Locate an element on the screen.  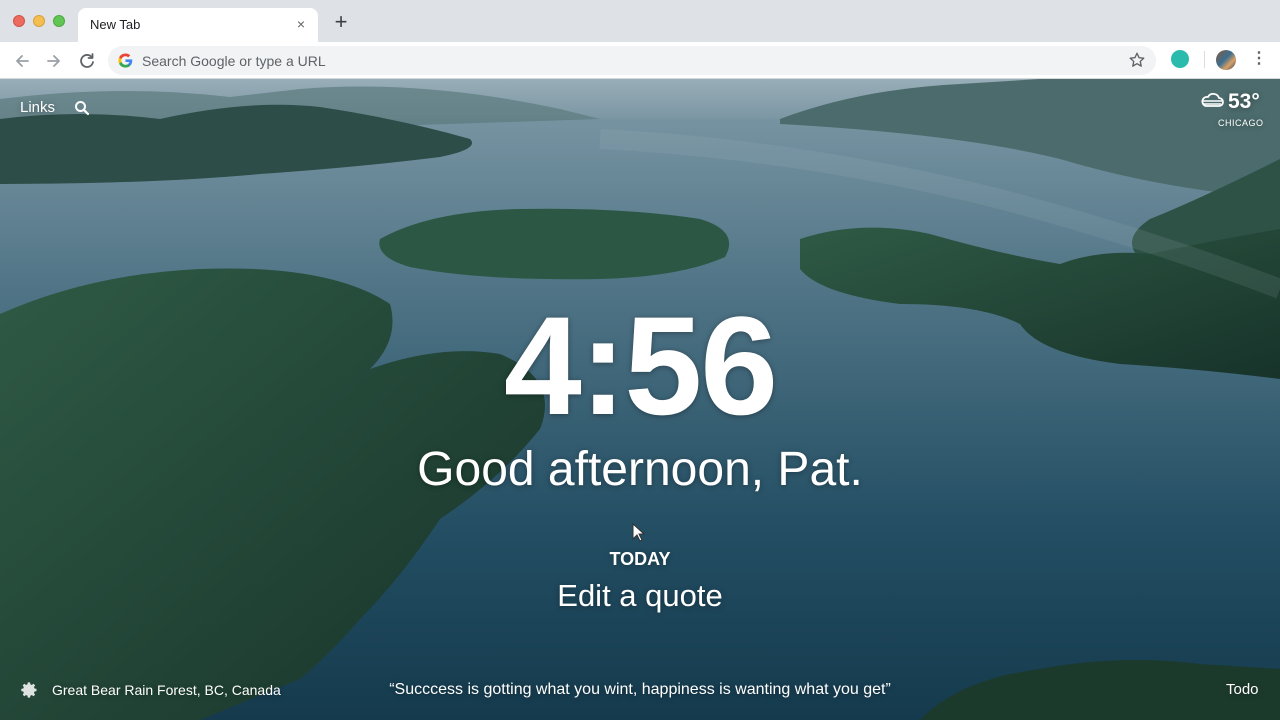
tab-title: New Tab is located at coordinates (115, 24).